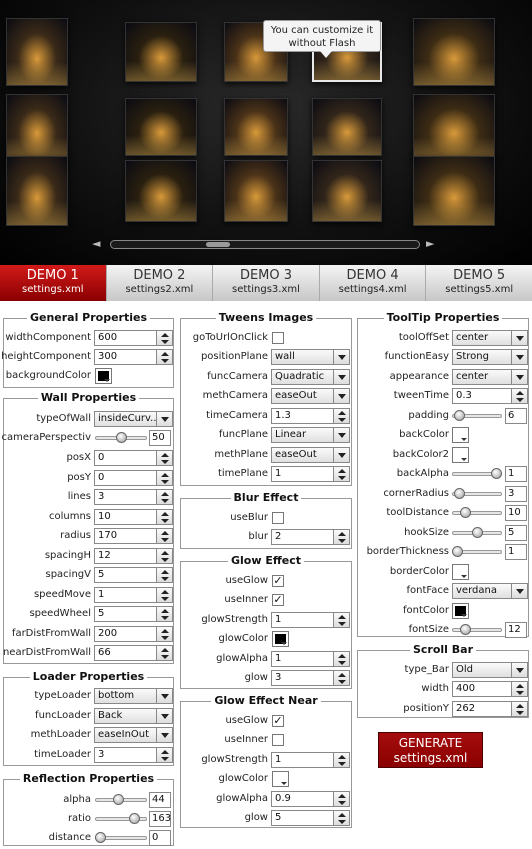 The width and height of the screenshot is (532, 849). Describe the element at coordinates (164, 653) in the screenshot. I see `nearDistFromWall-stepper` at that location.